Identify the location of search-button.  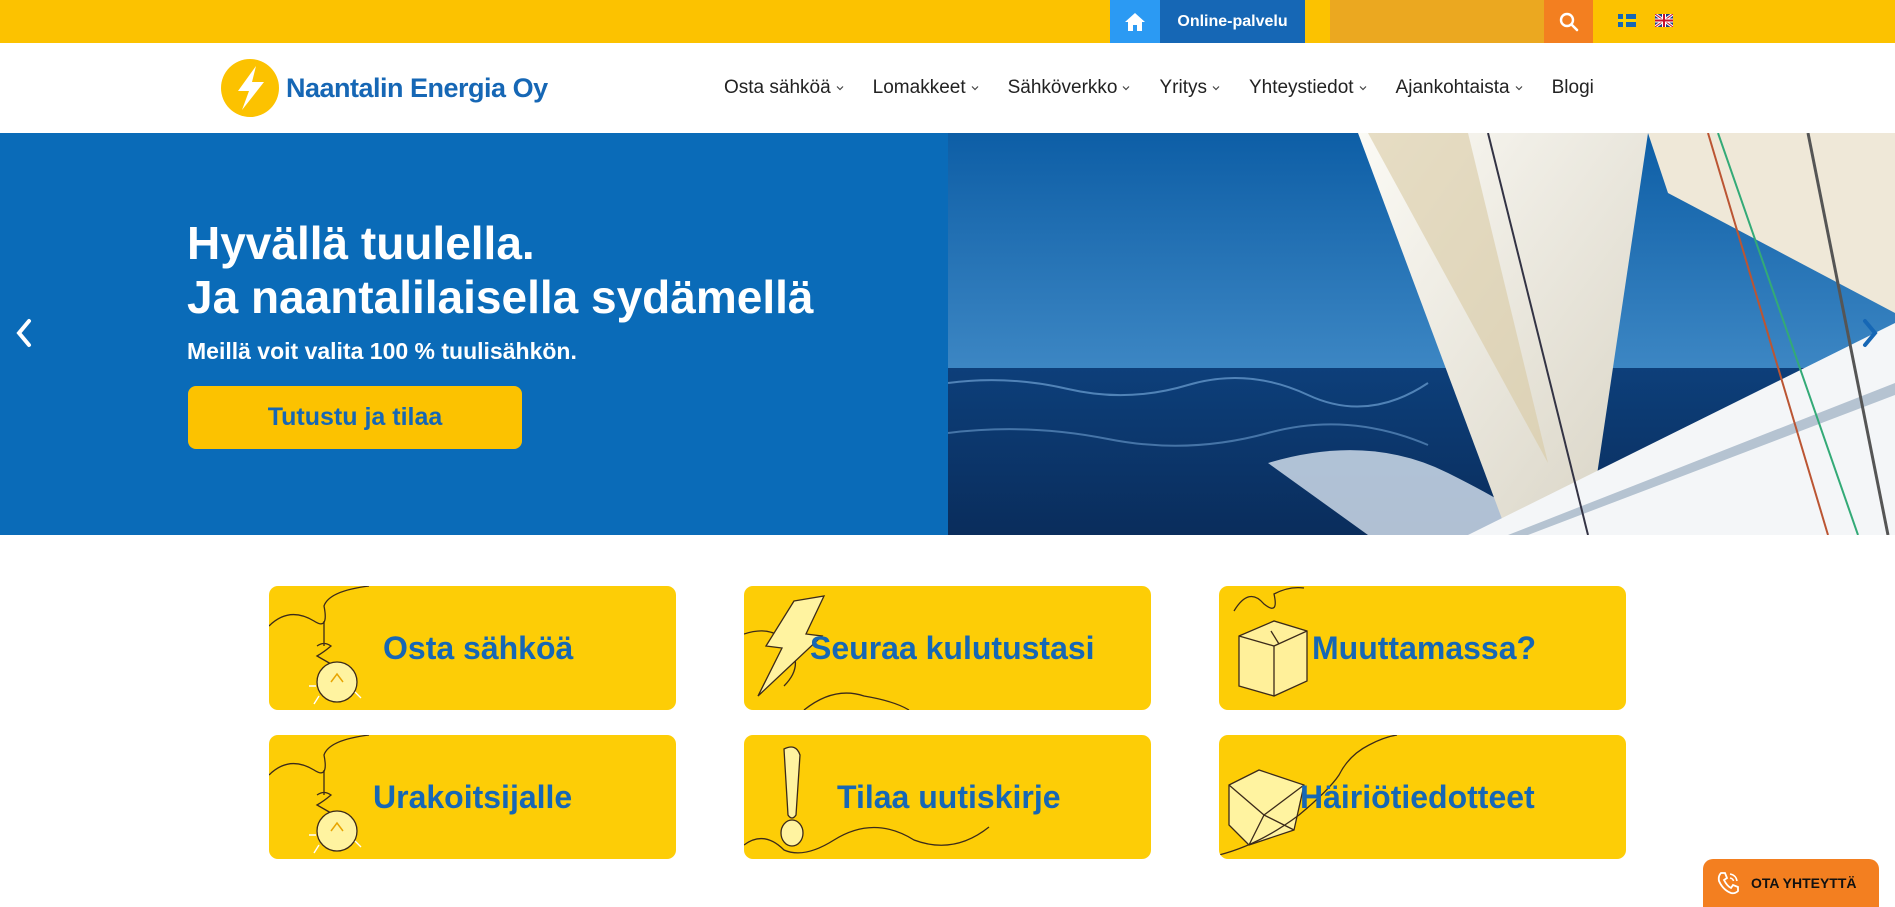
(1568, 21).